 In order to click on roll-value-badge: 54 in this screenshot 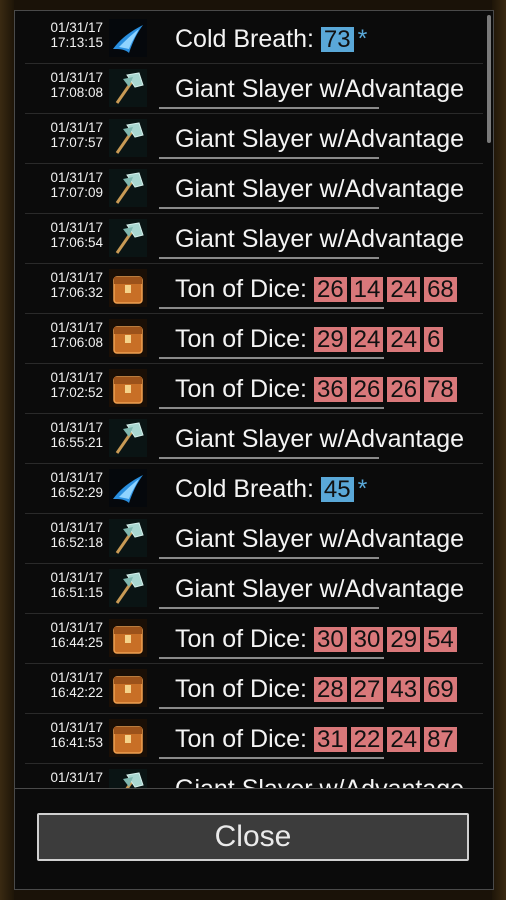, I will do `click(440, 639)`.